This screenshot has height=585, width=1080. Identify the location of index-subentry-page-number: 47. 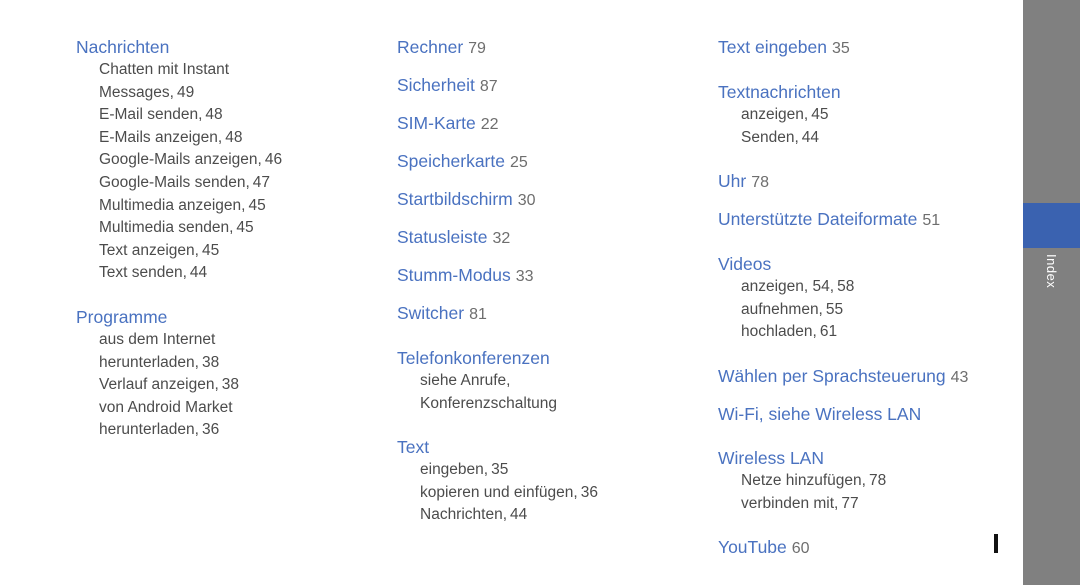
(261, 182).